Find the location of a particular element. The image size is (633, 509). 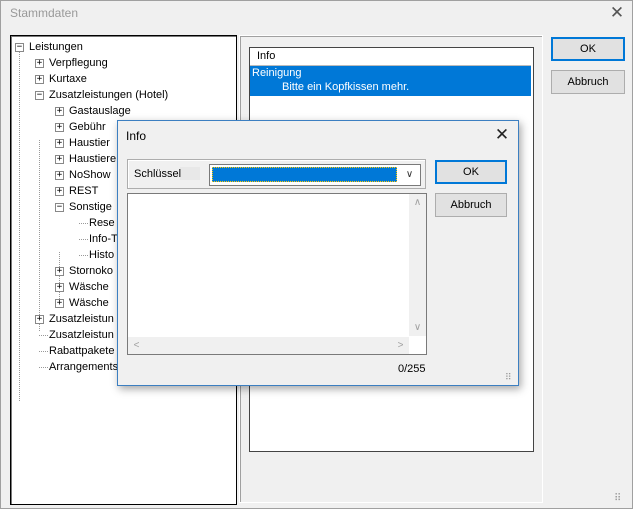

dialog-close-icon: ✕ is located at coordinates (502, 135).